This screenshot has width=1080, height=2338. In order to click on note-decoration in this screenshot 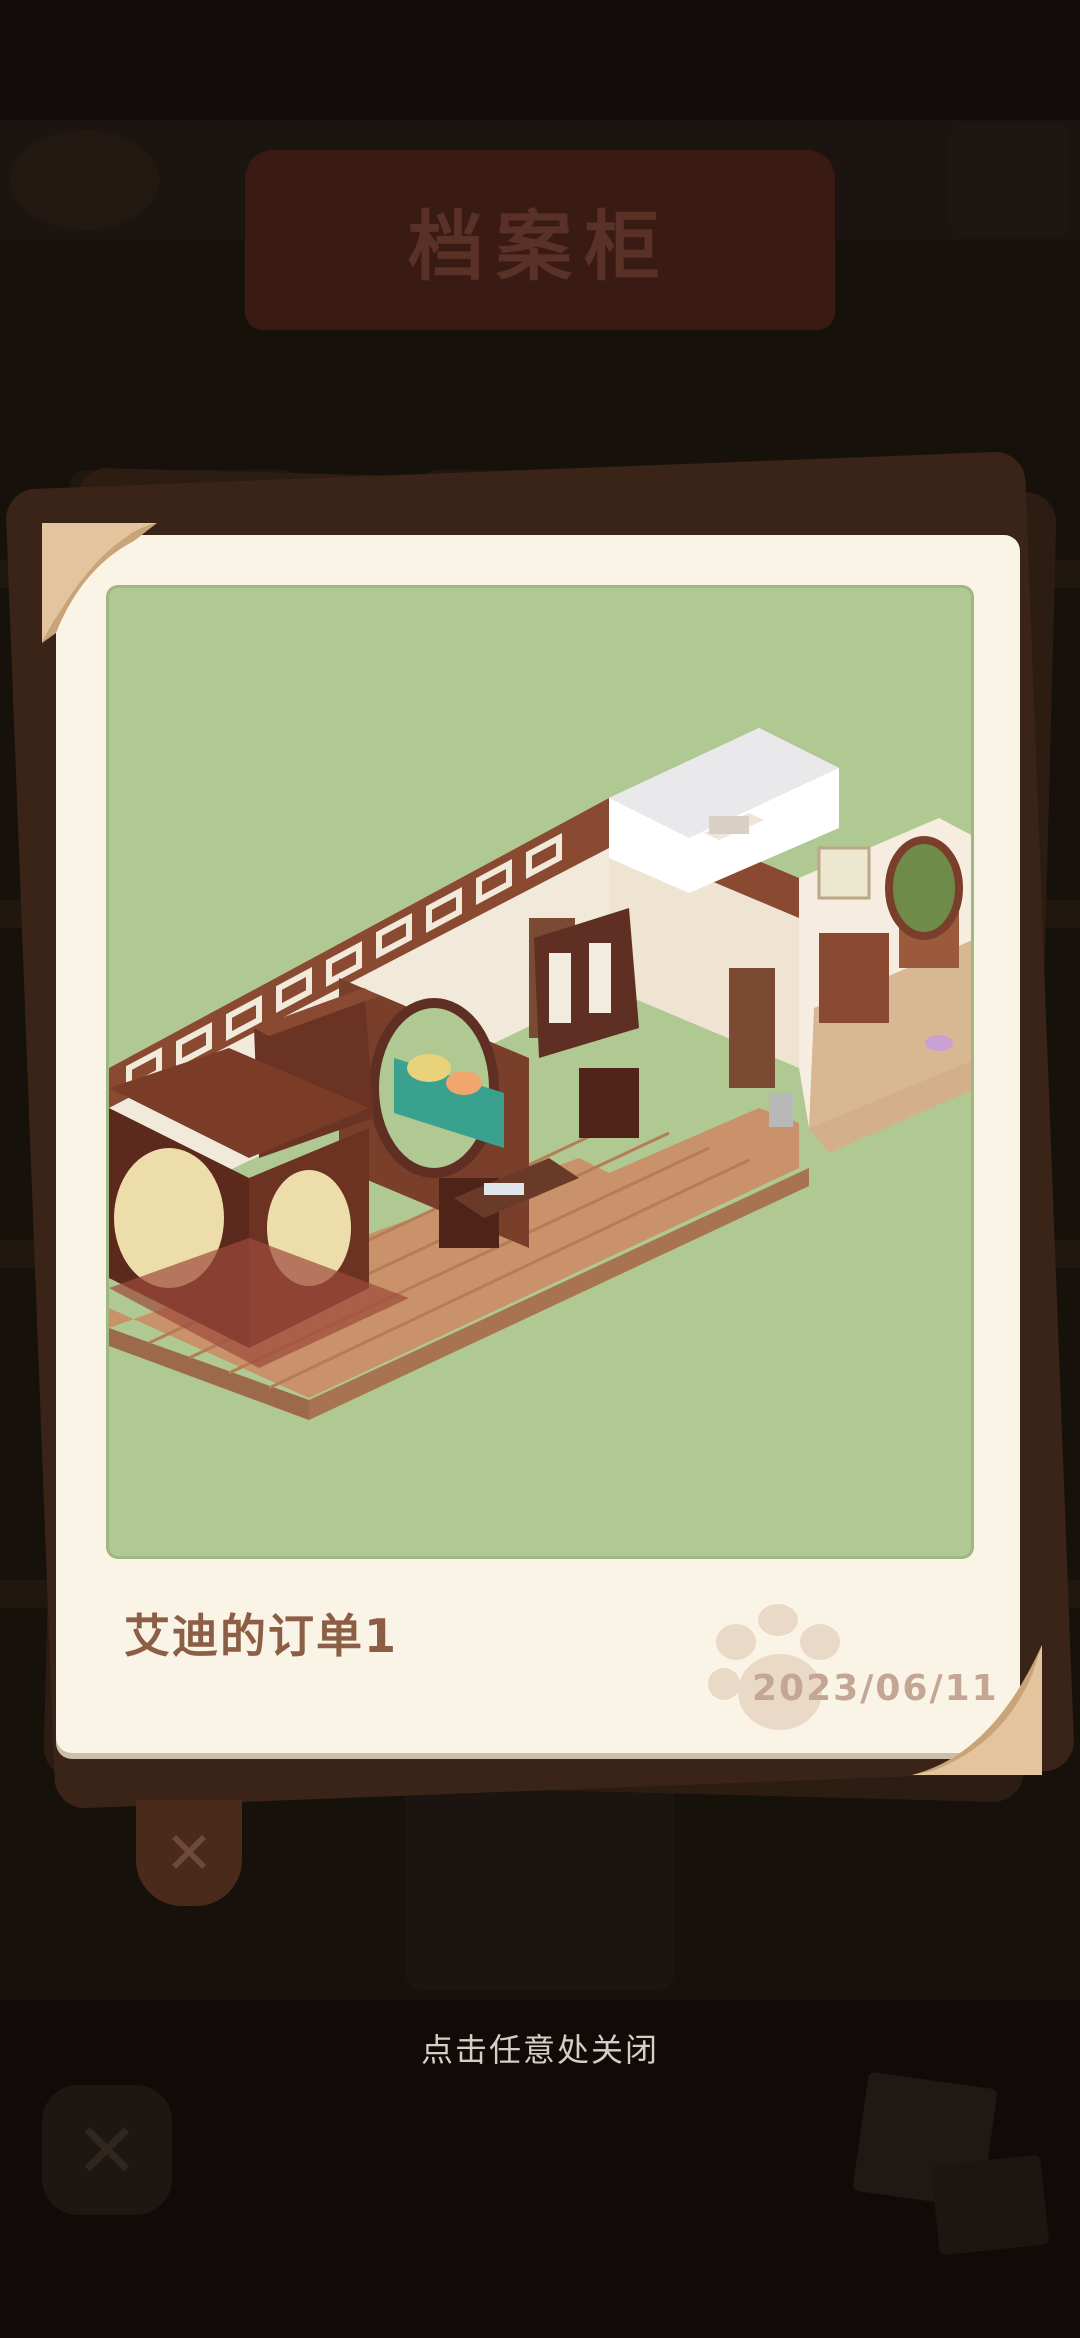, I will do `click(990, 2205)`.